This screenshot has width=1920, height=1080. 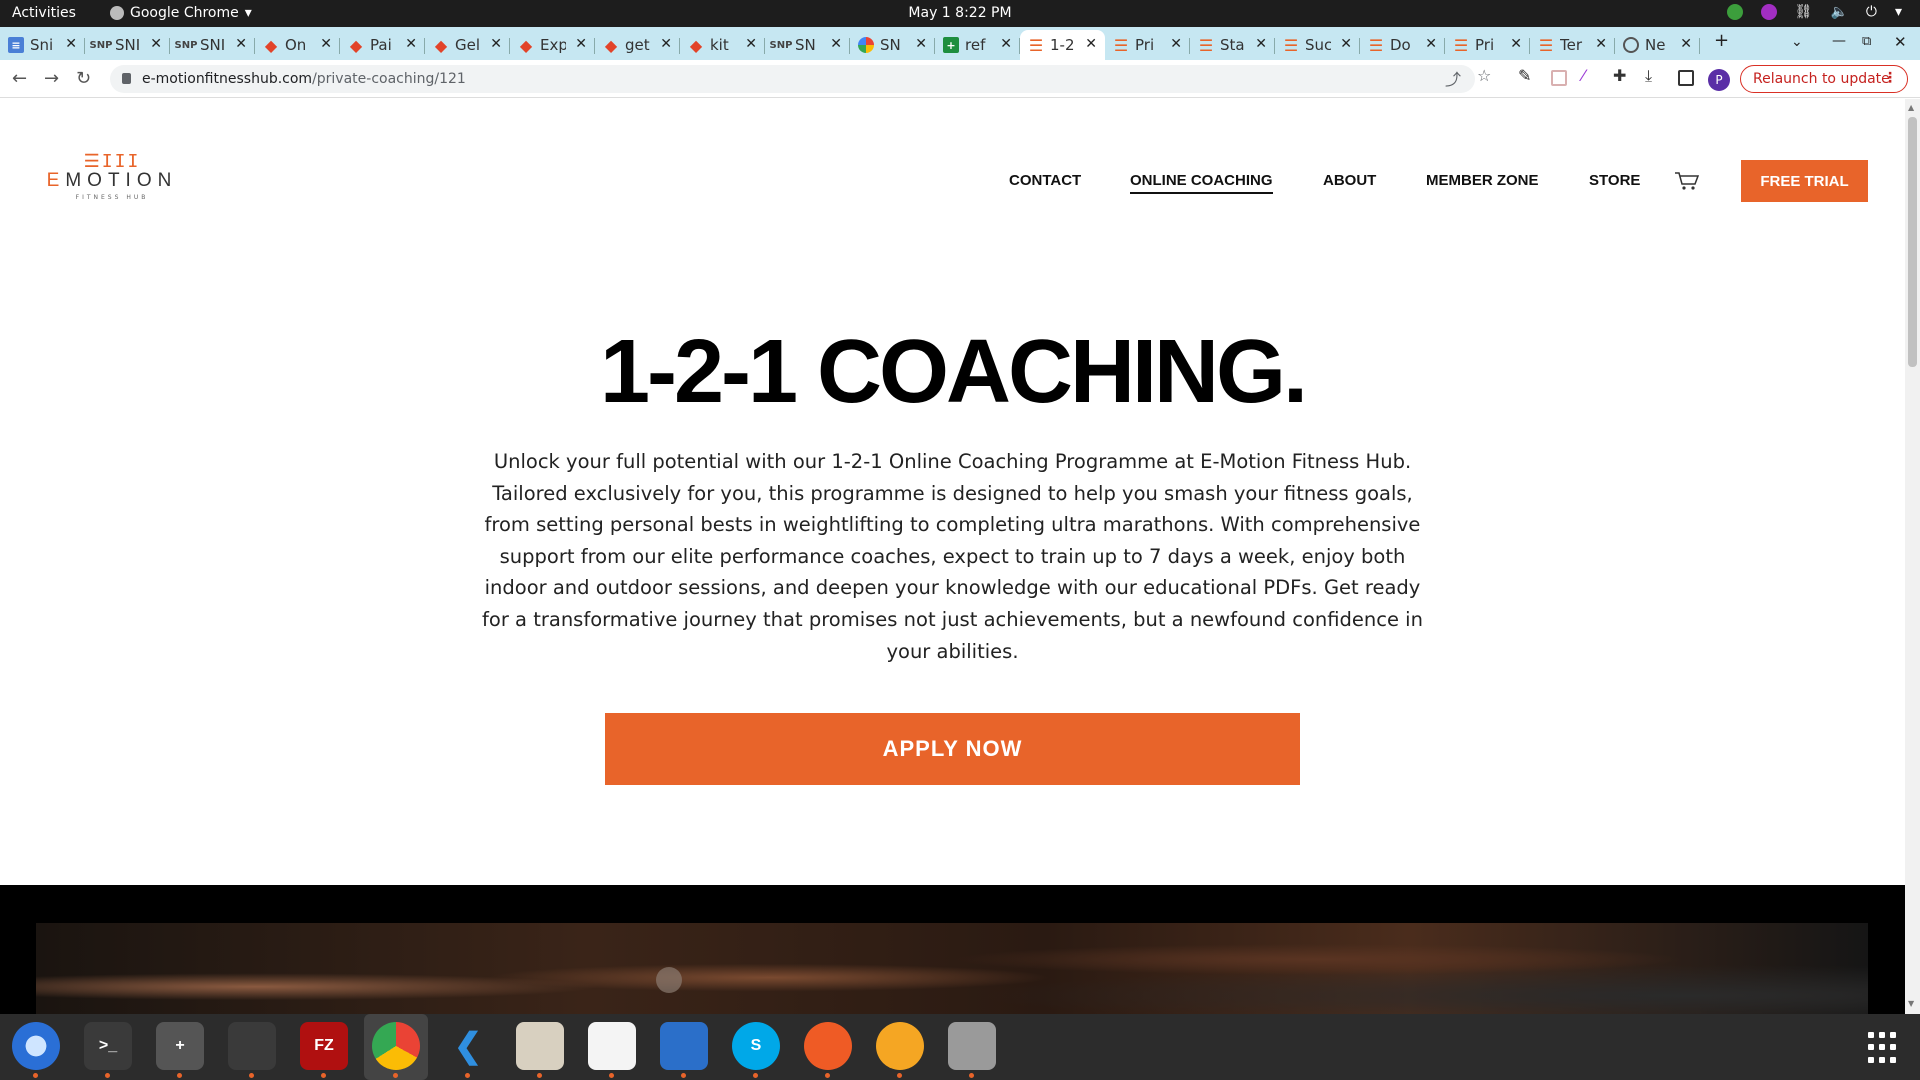 What do you see at coordinates (552, 45) in the screenshot?
I see `tab-6: ◆ Exp ✕` at bounding box center [552, 45].